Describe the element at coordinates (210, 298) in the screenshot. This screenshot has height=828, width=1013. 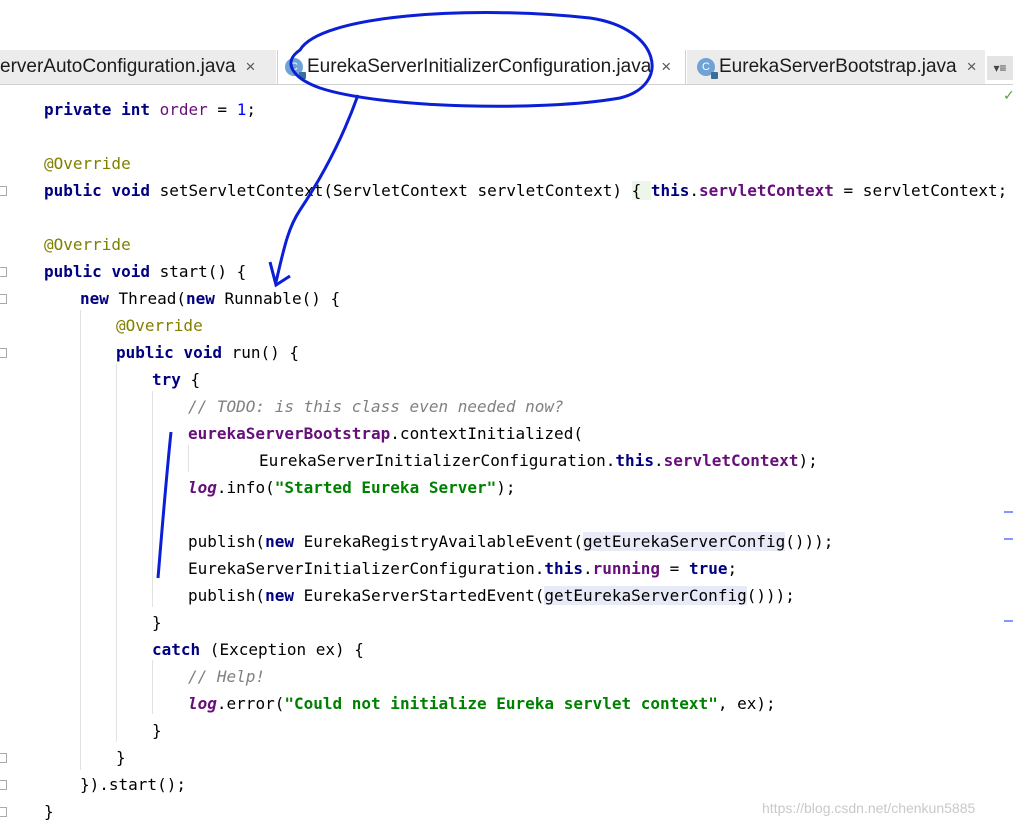
I see `code-line: new Thread(new Runnable() {` at that location.